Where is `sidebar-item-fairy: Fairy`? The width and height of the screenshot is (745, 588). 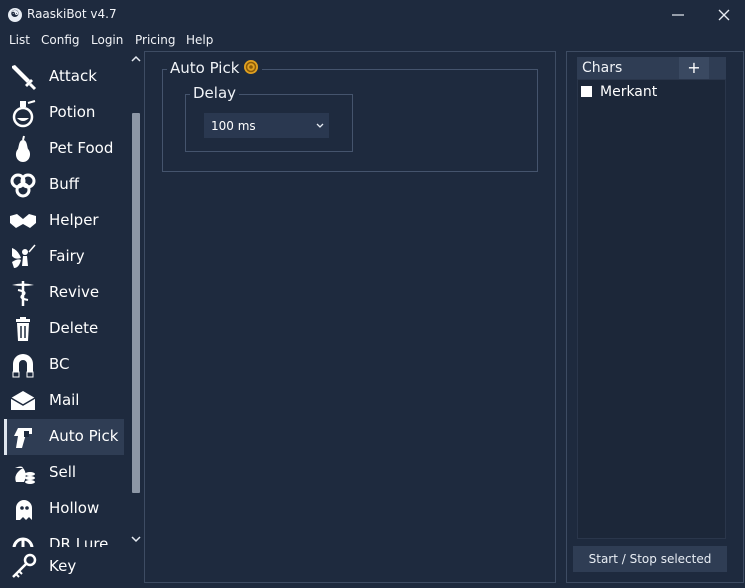 sidebar-item-fairy: Fairy is located at coordinates (64, 257).